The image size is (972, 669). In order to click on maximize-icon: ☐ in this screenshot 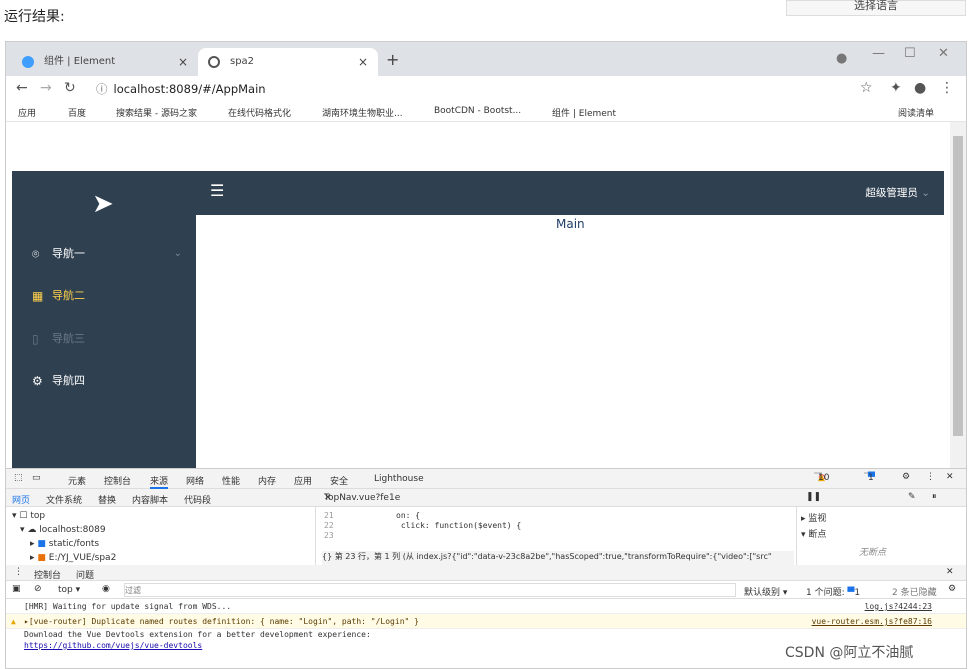, I will do `click(910, 53)`.